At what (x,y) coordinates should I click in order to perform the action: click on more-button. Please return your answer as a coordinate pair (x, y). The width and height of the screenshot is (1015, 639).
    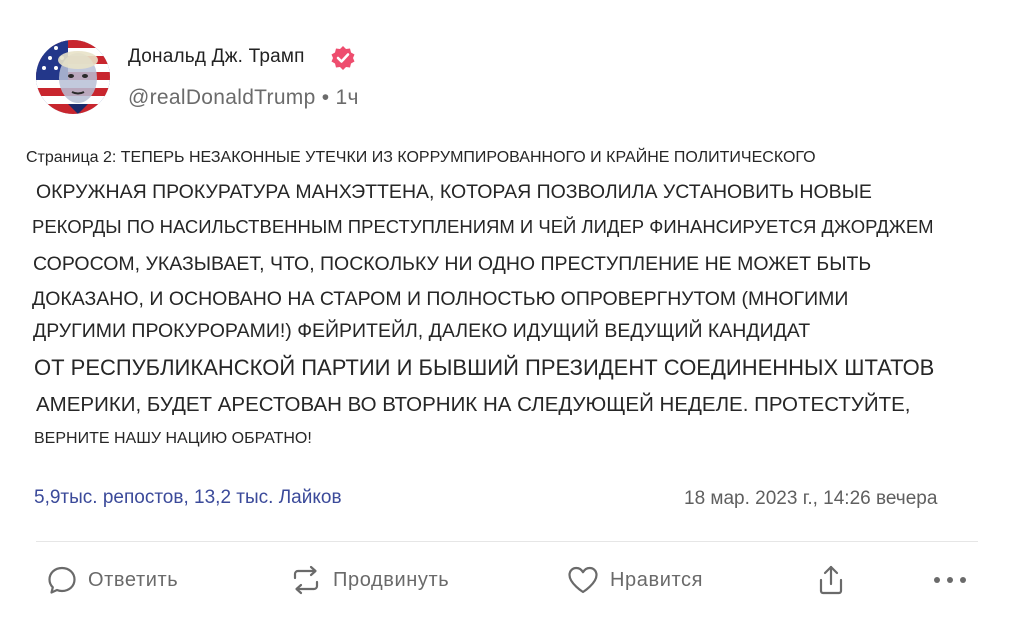
    Looking at the image, I should click on (950, 580).